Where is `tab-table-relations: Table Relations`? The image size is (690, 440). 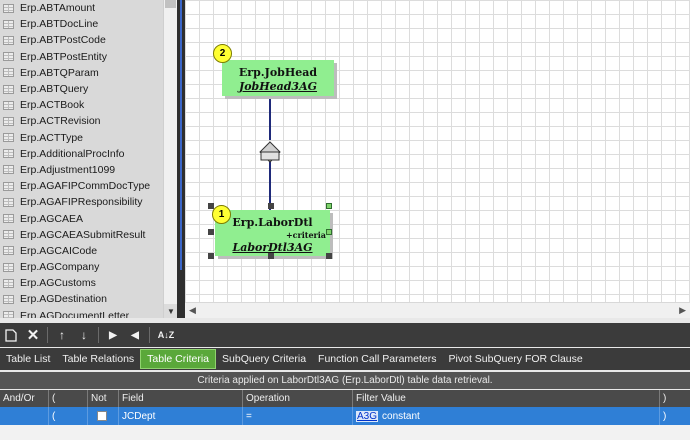 tab-table-relations: Table Relations is located at coordinates (98, 359).